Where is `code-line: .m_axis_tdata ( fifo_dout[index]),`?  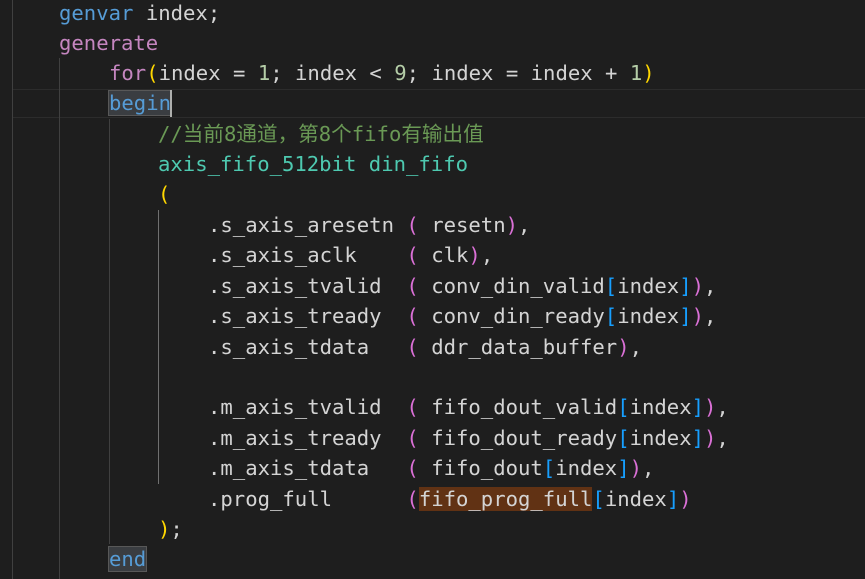 code-line: .m_axis_tdata ( fifo_dout[index]), is located at coordinates (431, 468).